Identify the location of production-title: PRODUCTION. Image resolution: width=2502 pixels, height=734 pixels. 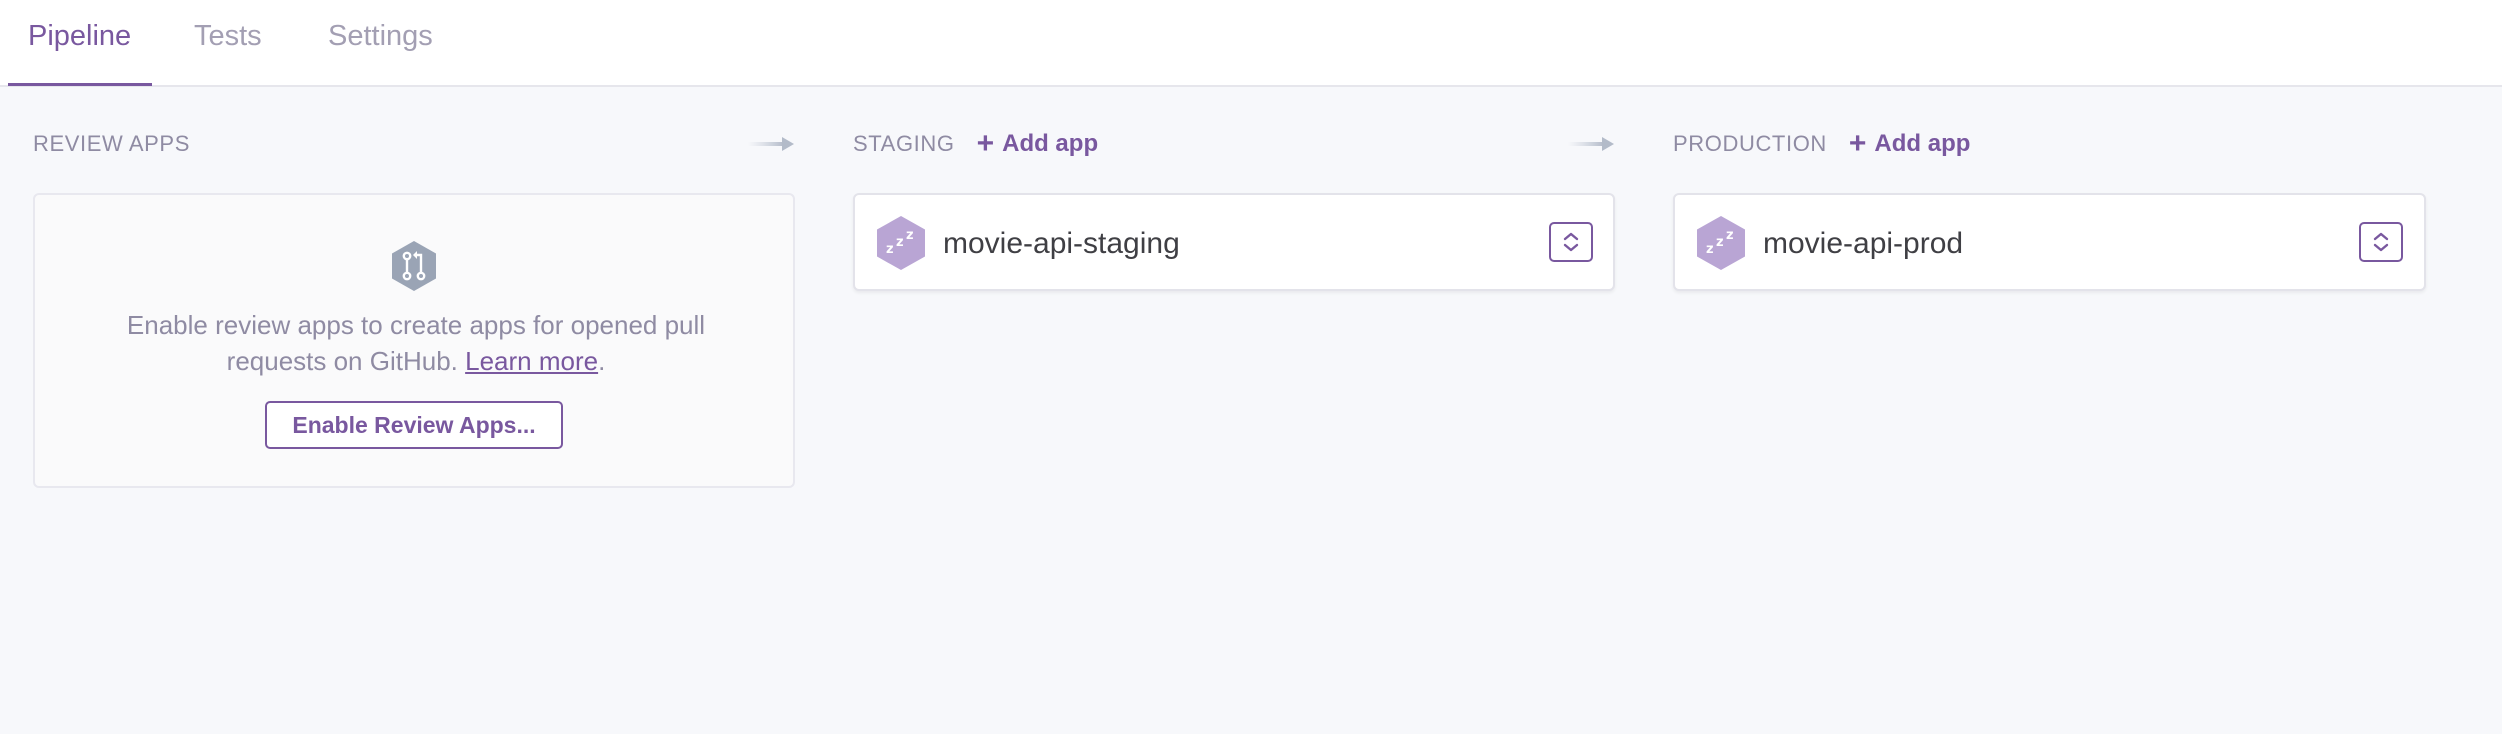
(1750, 143).